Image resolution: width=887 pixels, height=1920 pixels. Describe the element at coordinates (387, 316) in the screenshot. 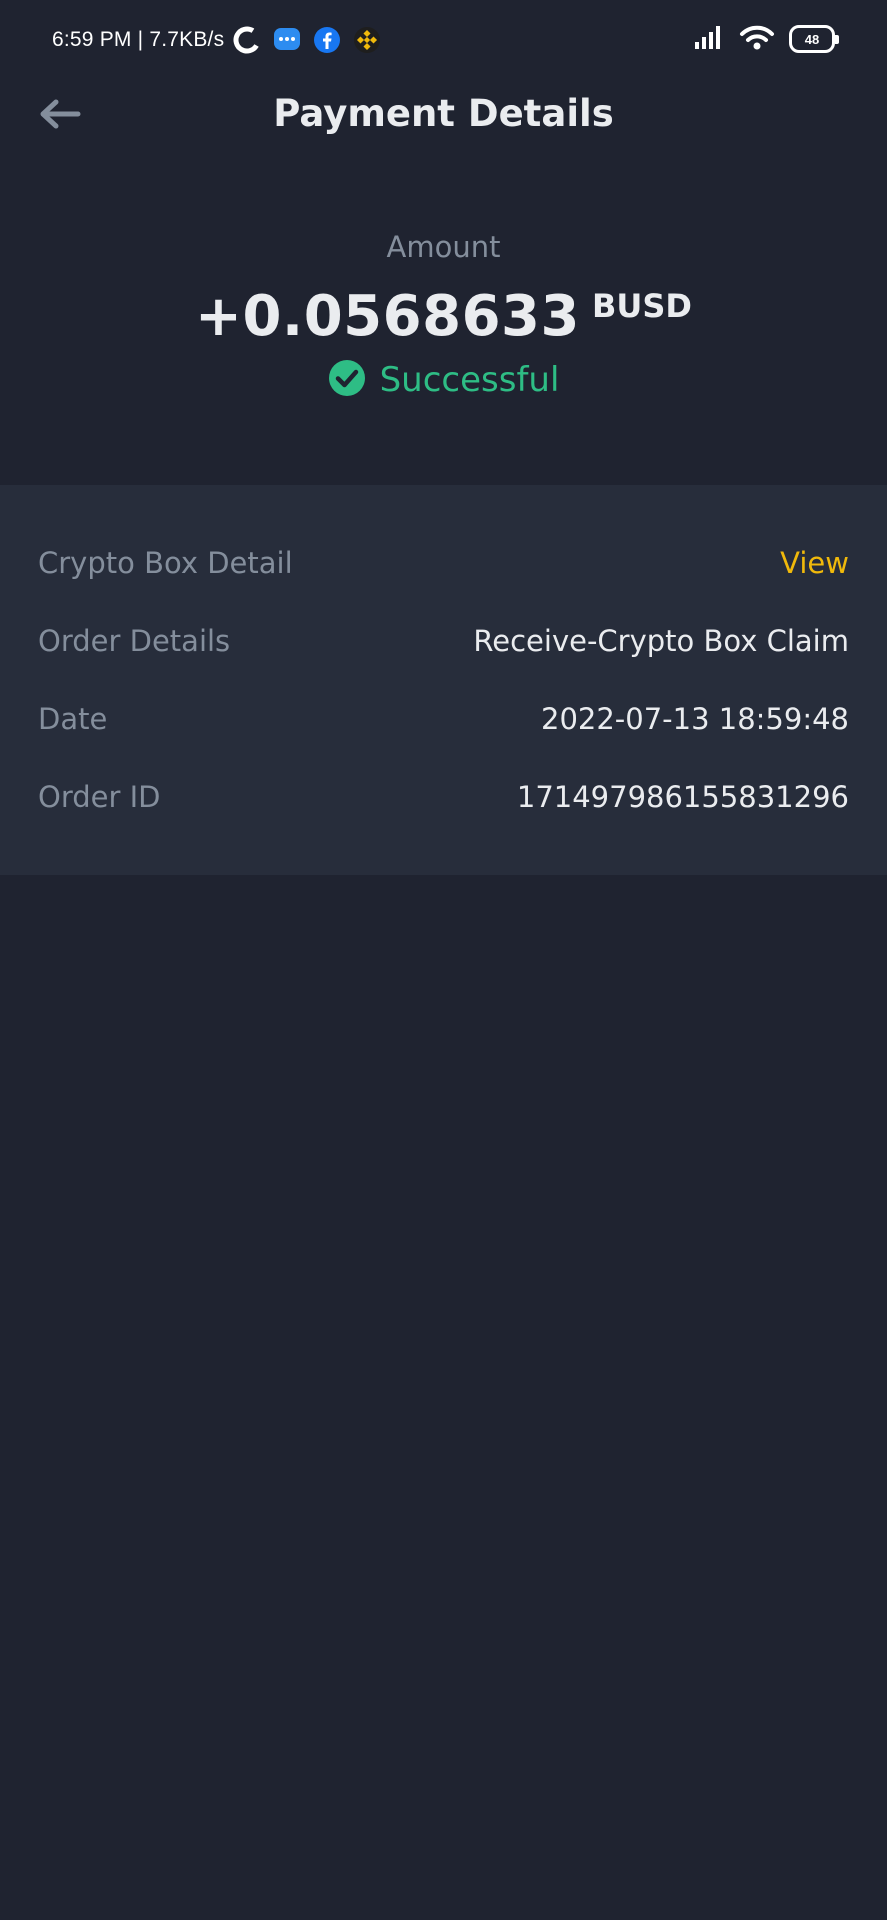

I see `amount-value: +0.0568633` at that location.